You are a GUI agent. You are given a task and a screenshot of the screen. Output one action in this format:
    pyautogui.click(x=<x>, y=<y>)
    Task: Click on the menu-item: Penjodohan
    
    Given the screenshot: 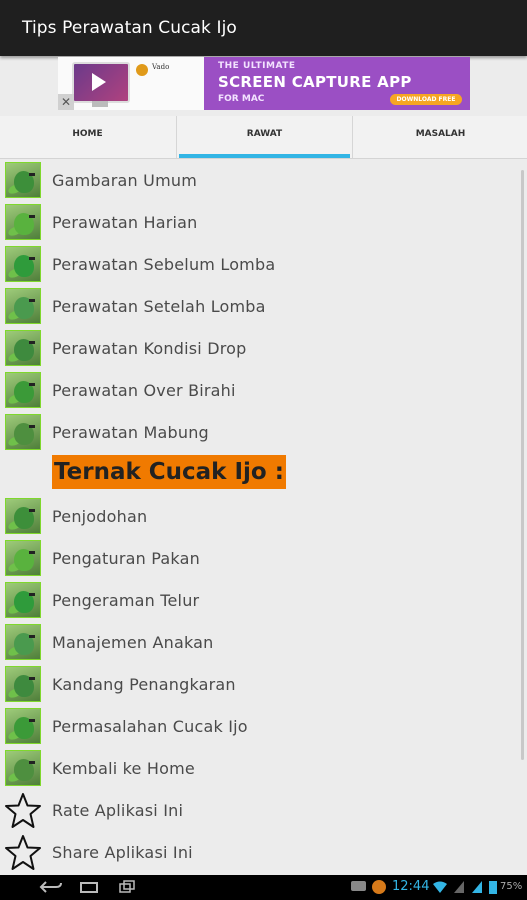 What is the action you would take?
    pyautogui.click(x=263, y=517)
    